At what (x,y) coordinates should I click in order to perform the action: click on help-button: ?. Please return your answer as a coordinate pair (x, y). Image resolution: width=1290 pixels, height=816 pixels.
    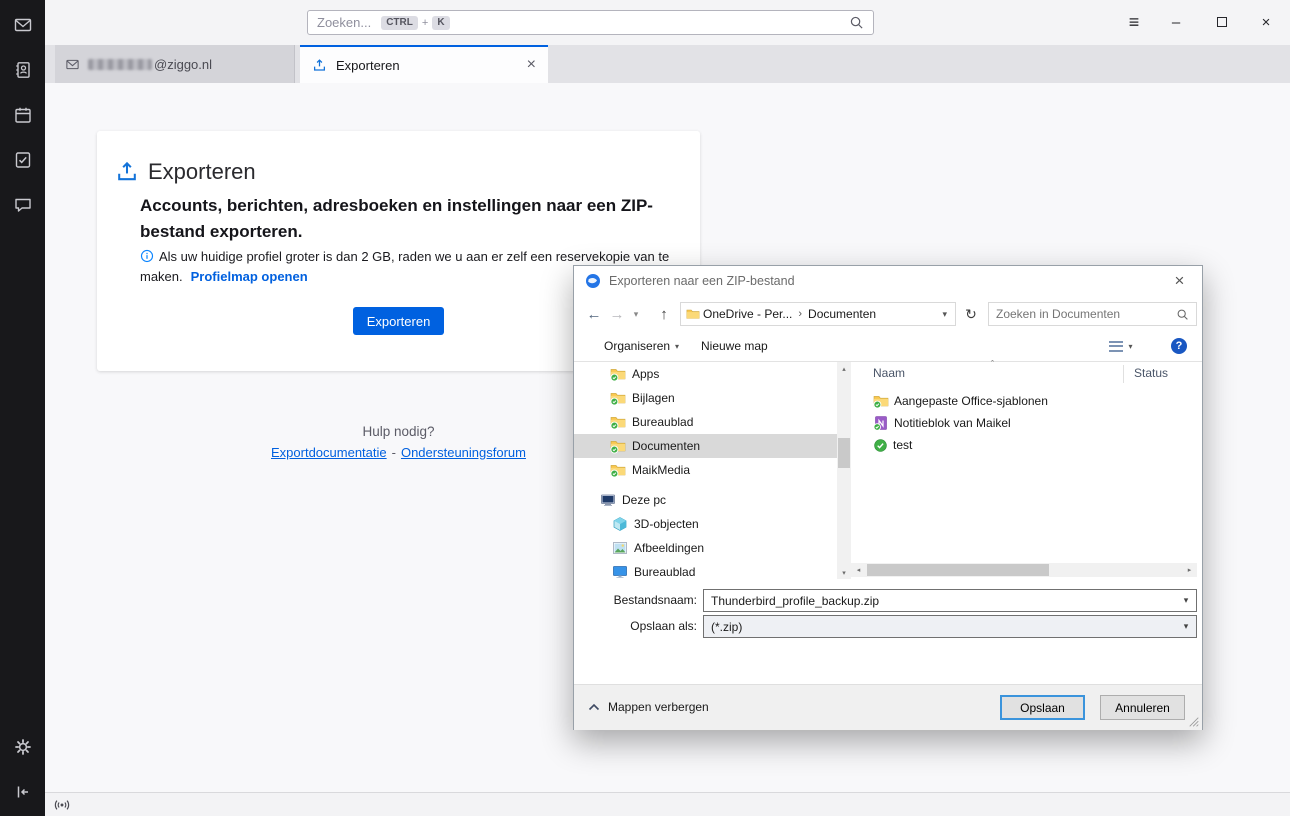
    Looking at the image, I should click on (1179, 346).